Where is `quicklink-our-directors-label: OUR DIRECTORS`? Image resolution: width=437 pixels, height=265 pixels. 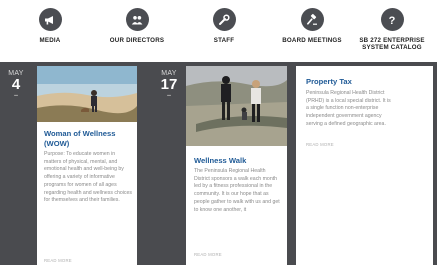 quicklink-our-directors-label: OUR DIRECTORS is located at coordinates (137, 40).